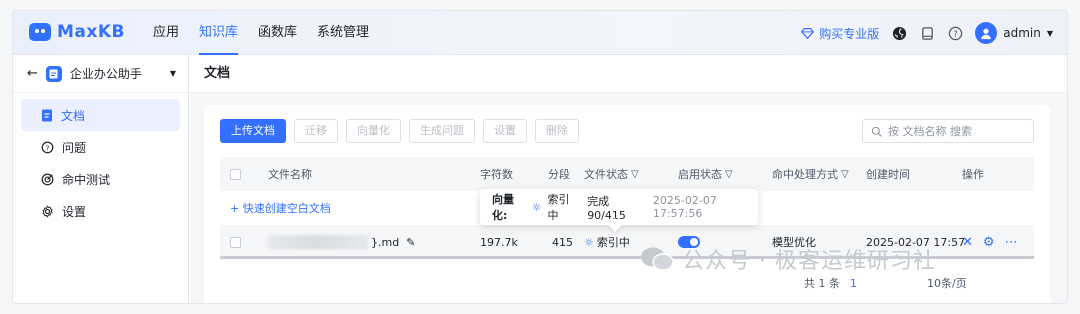 The width and height of the screenshot is (1080, 314). What do you see at coordinates (628, 74) in the screenshot?
I see `page-title: 文档` at bounding box center [628, 74].